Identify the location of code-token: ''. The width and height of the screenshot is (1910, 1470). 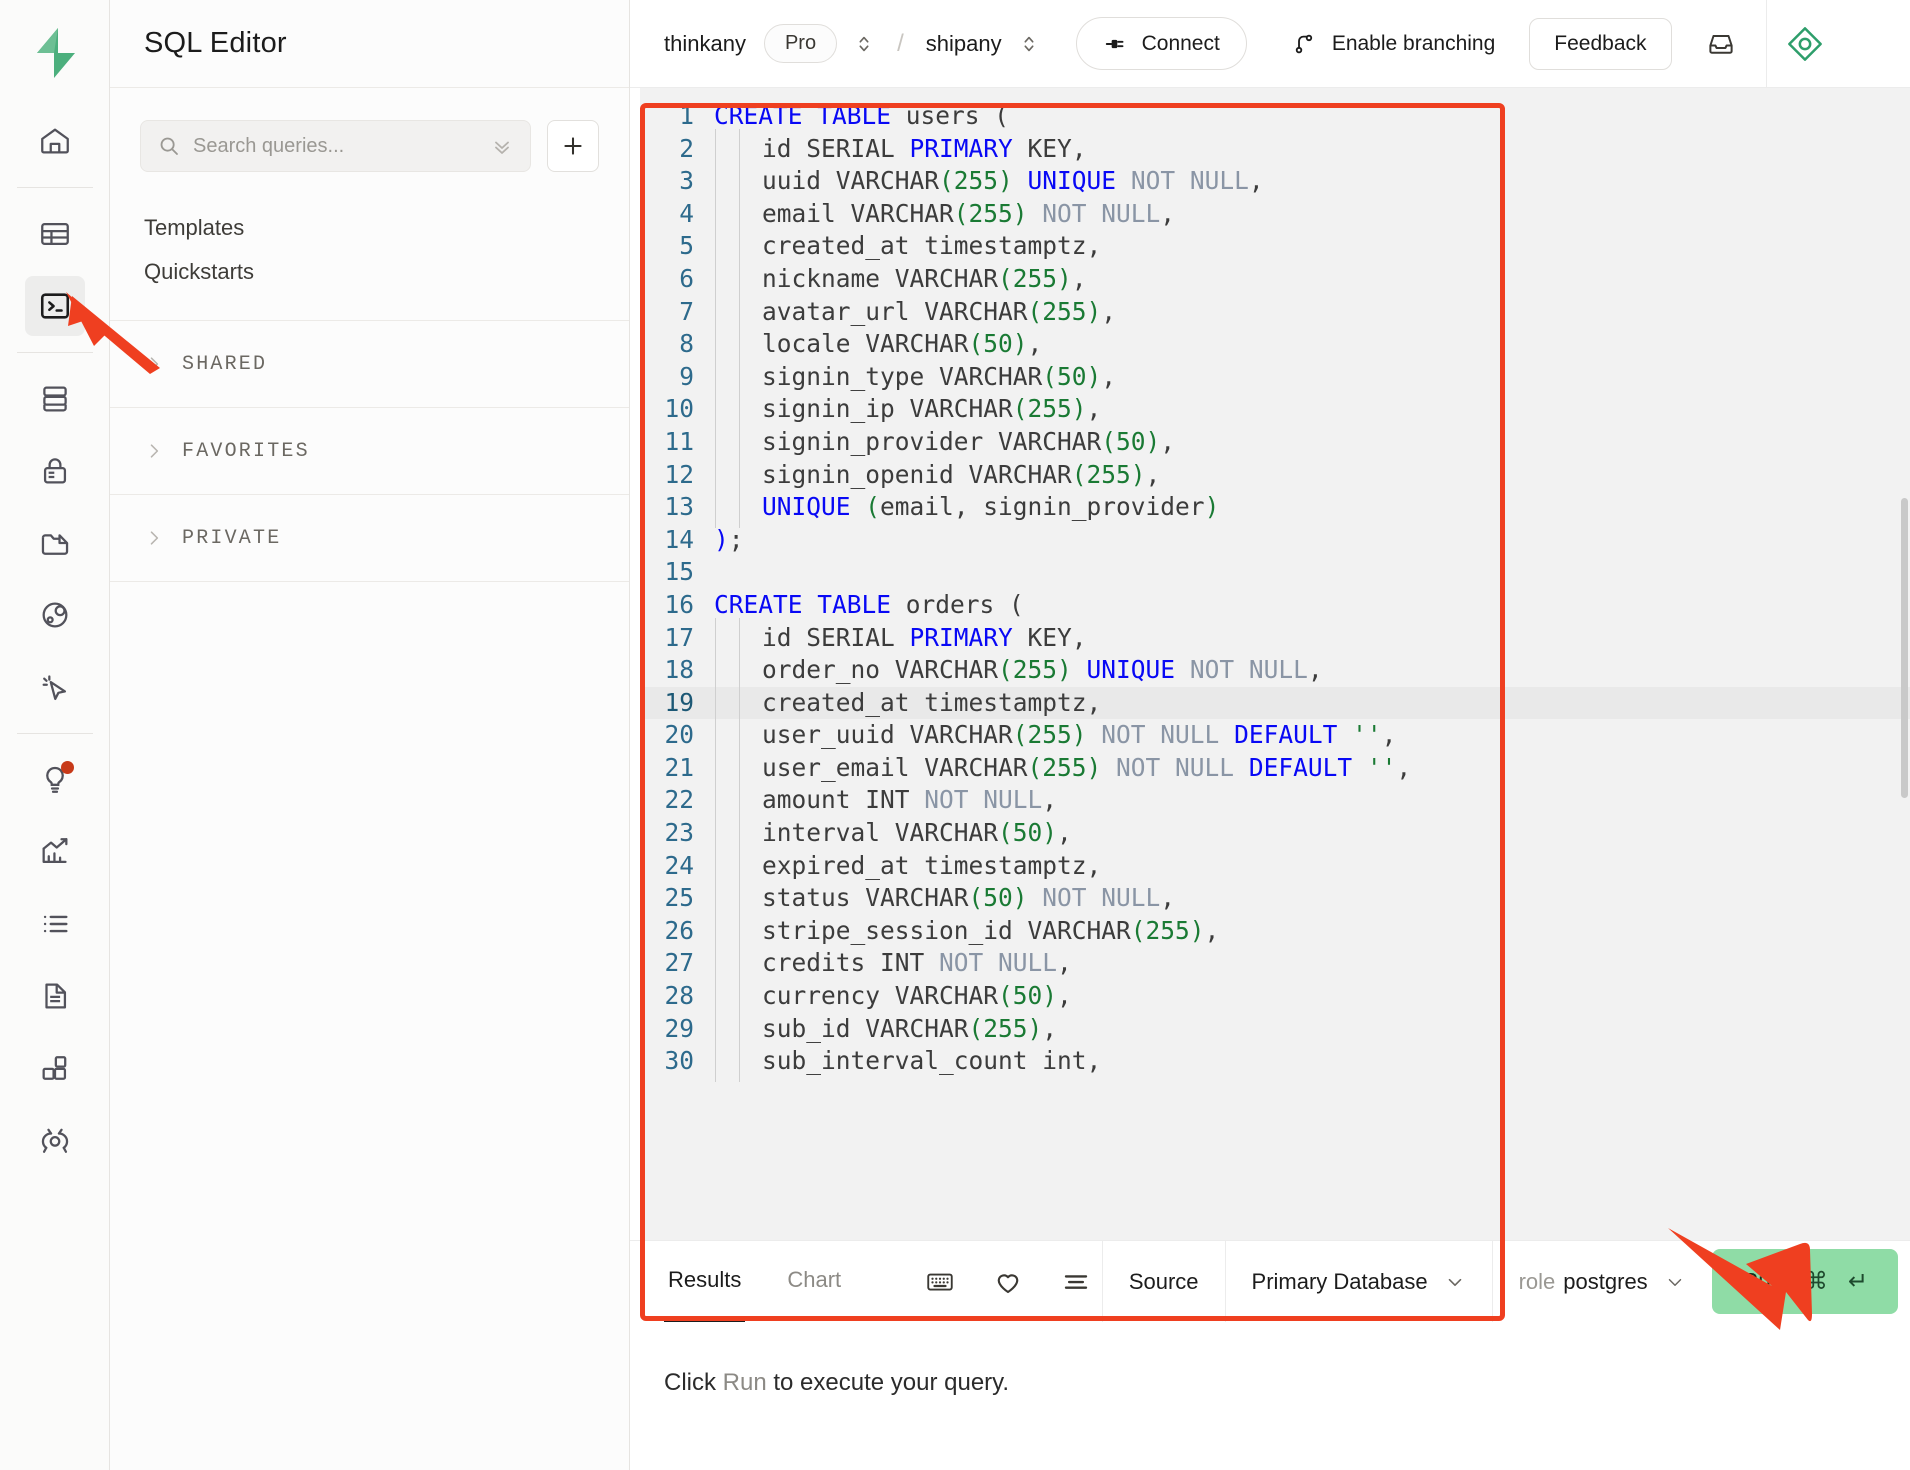
(1381, 767).